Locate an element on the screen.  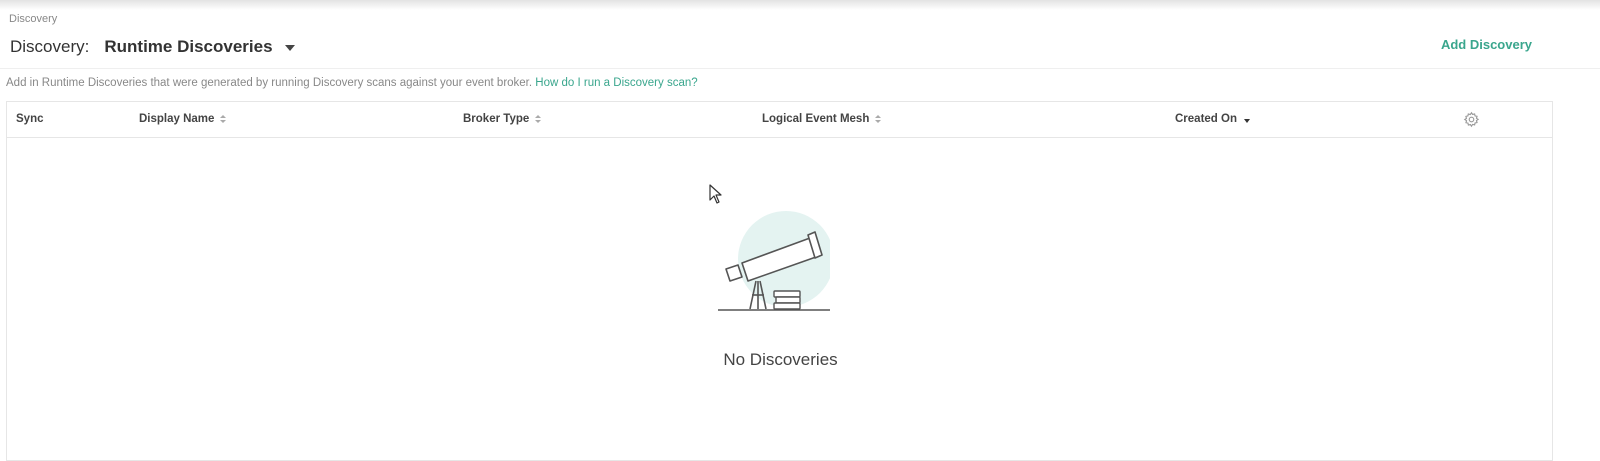
top-shadow is located at coordinates (800, 5).